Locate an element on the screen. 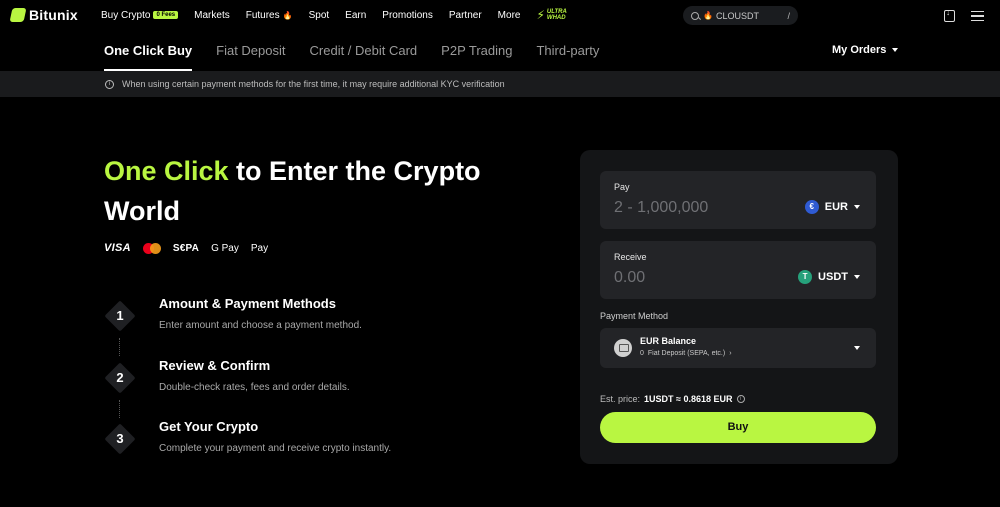 The image size is (1000, 507). my-orders-dropdown: My Orders is located at coordinates (865, 50).